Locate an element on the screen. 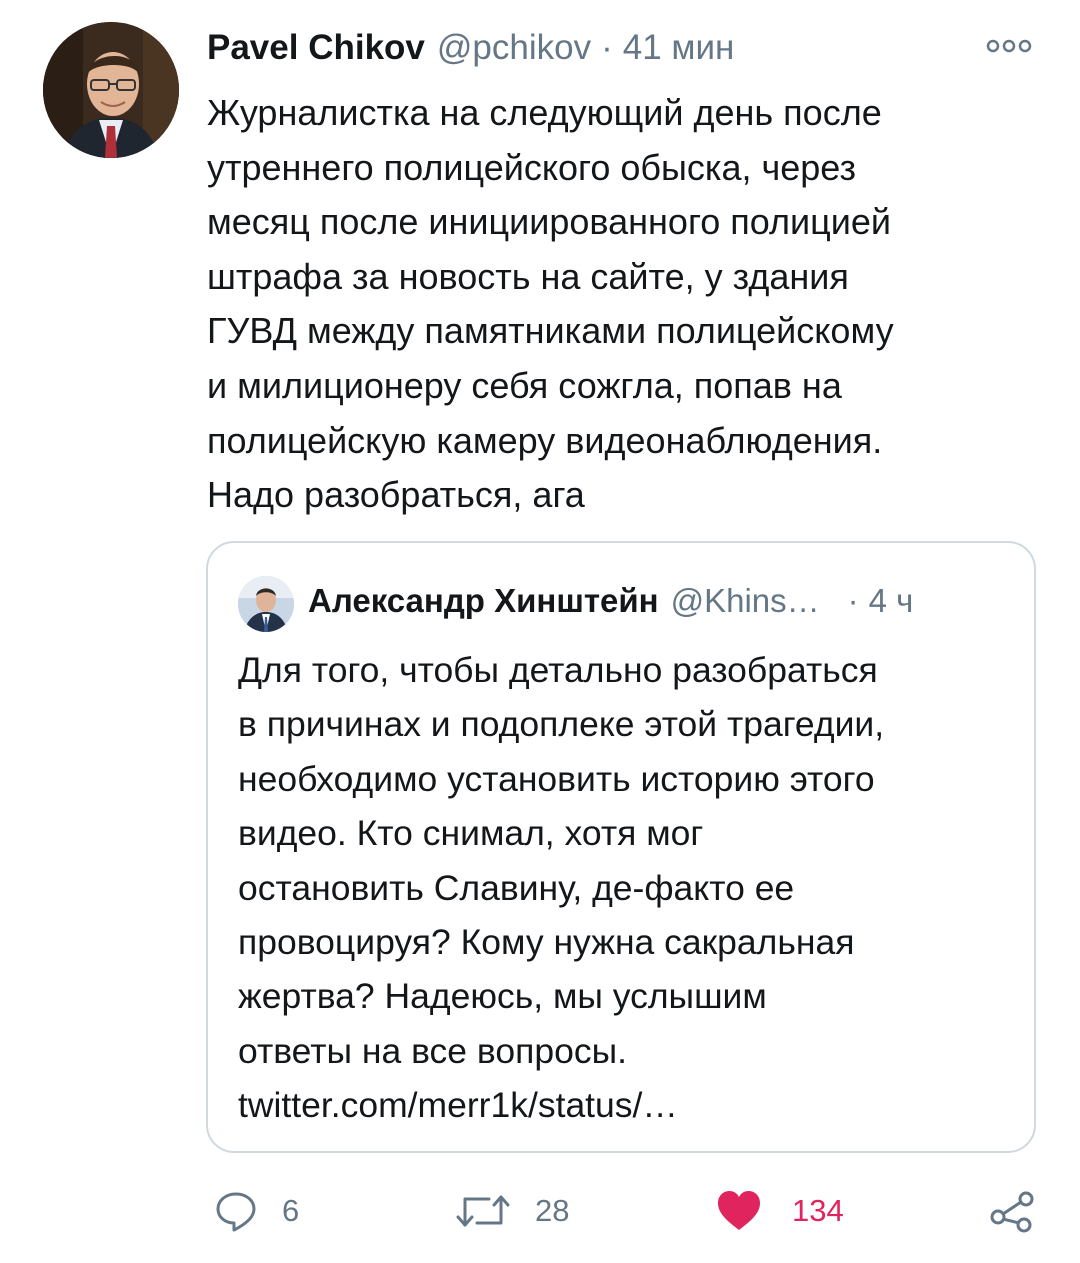 Image resolution: width=1080 pixels, height=1263 pixels. retweet-count: 28 is located at coordinates (552, 1210).